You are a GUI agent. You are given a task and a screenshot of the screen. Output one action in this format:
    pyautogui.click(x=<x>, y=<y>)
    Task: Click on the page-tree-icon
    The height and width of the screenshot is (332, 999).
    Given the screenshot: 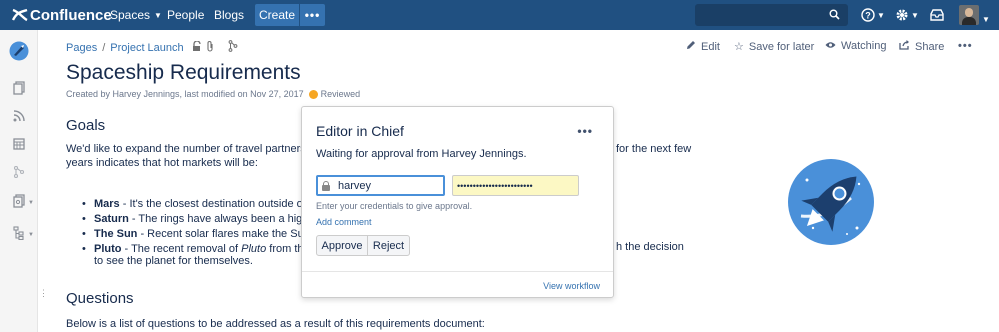 What is the action you would take?
    pyautogui.click(x=19, y=233)
    